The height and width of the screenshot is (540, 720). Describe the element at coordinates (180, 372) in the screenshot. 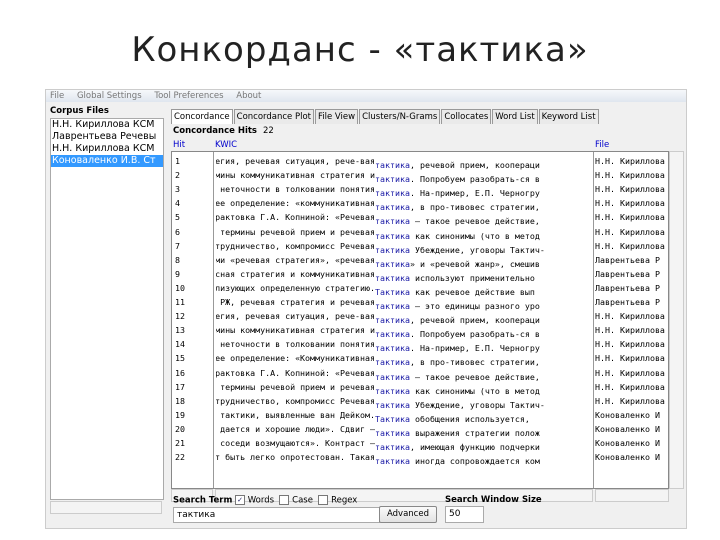

I see `hit-number: 16` at that location.